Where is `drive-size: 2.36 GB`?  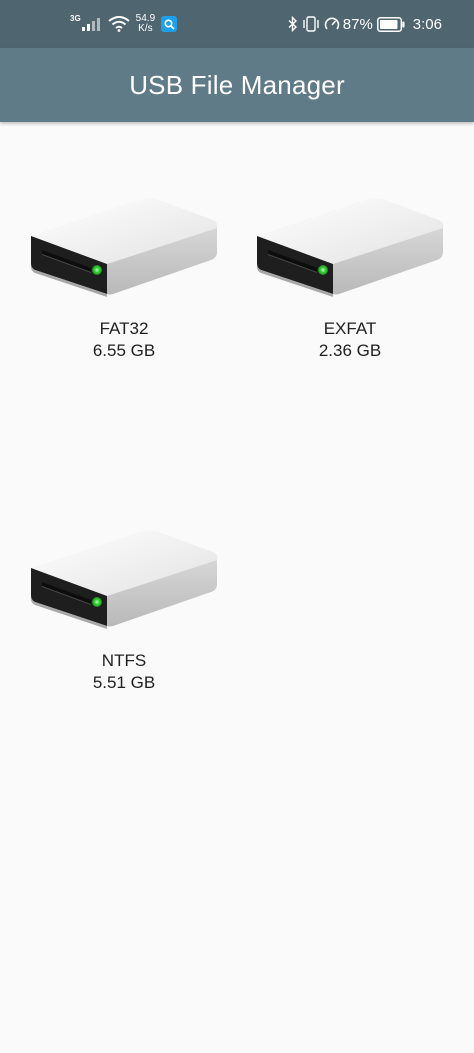
drive-size: 2.36 GB is located at coordinates (350, 350).